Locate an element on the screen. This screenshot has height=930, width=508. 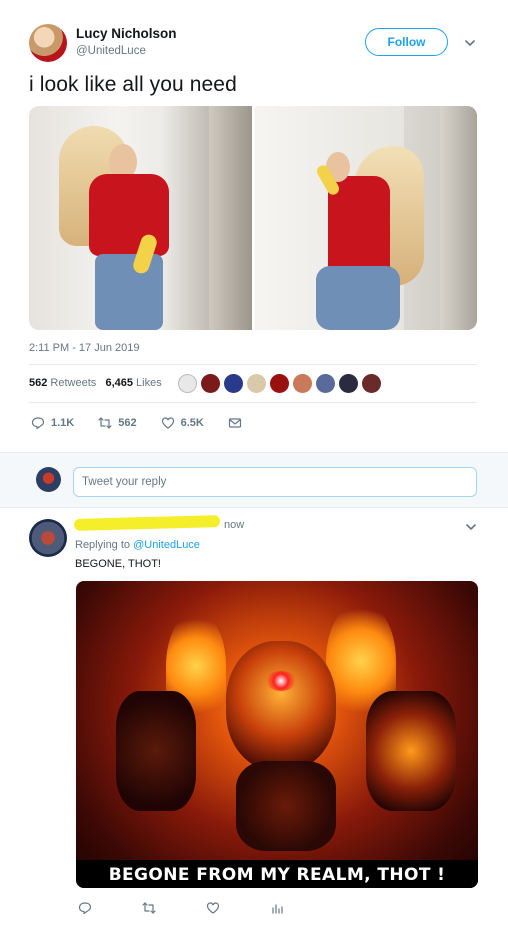
dm-icon is located at coordinates (235, 423).